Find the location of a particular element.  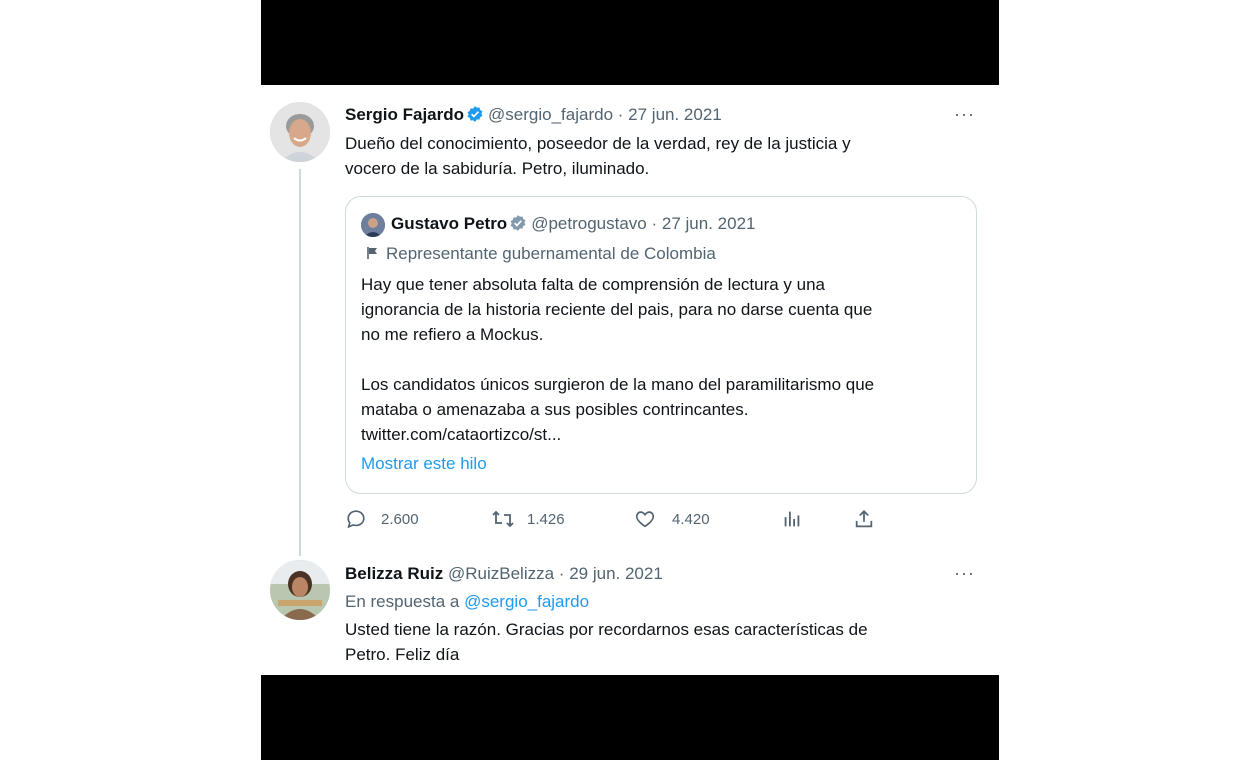

thread-connector-line is located at coordinates (300, 362).